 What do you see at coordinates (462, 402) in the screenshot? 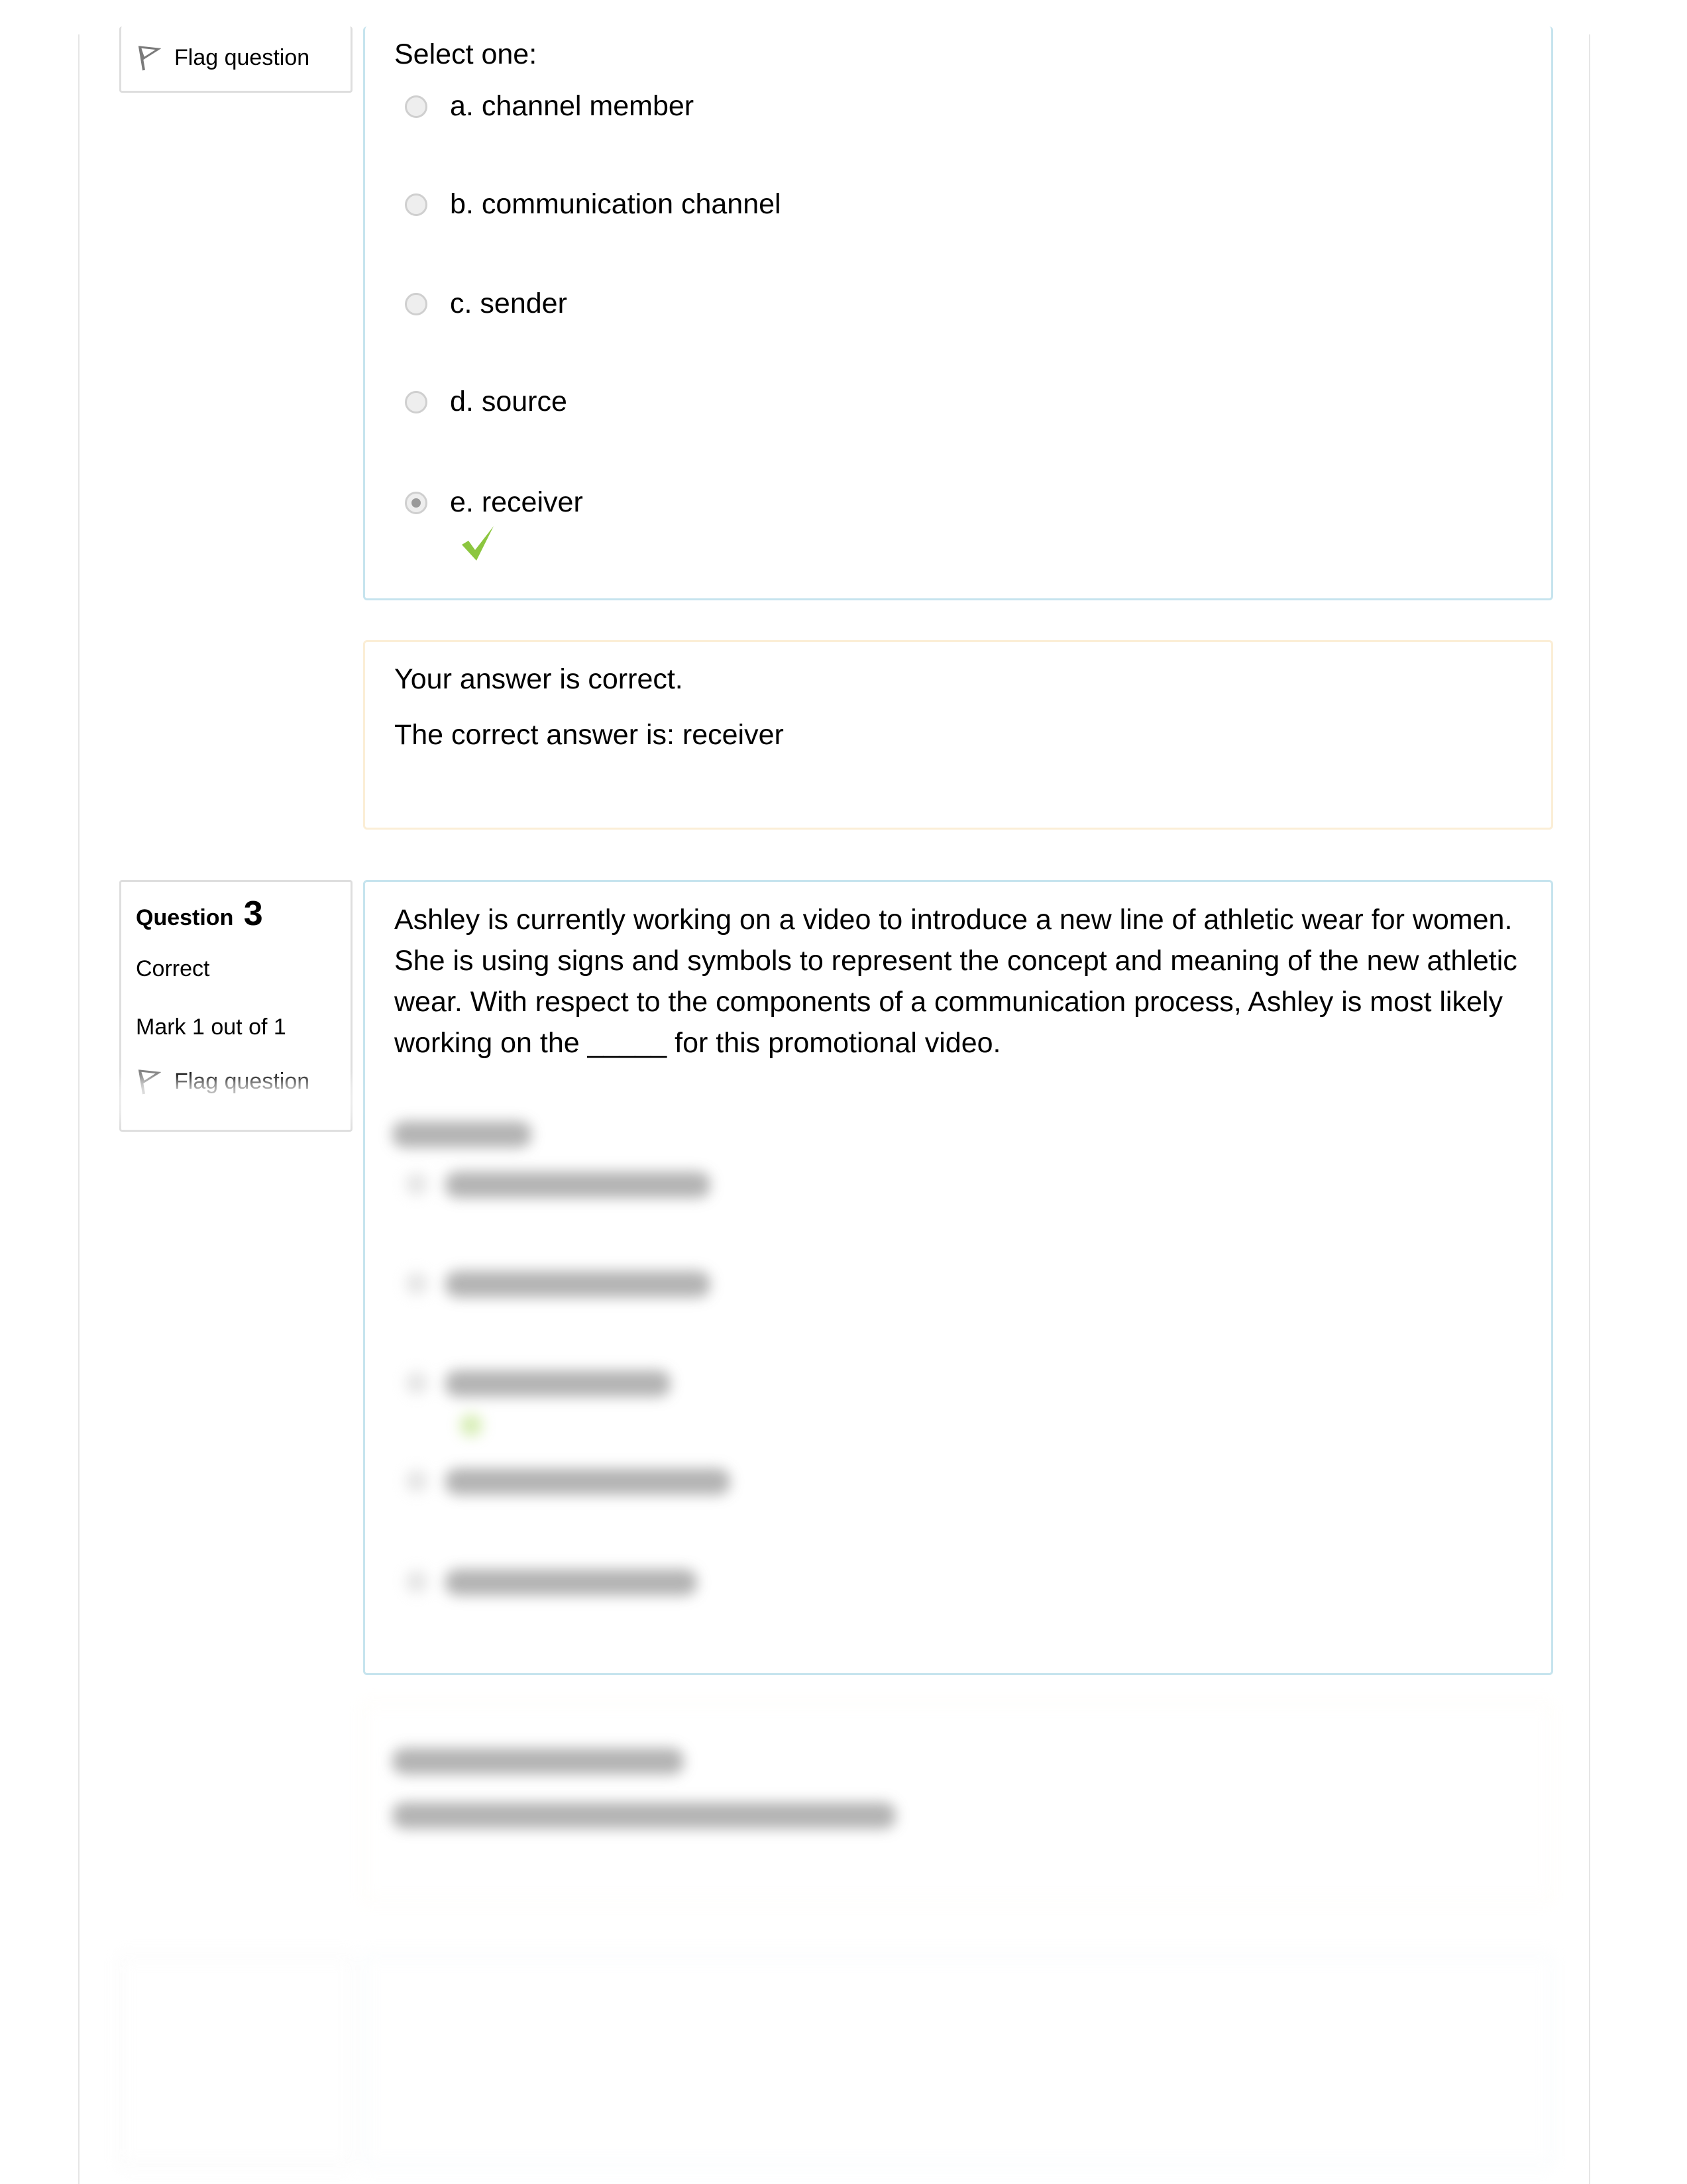
I see `option-letter: d.` at bounding box center [462, 402].